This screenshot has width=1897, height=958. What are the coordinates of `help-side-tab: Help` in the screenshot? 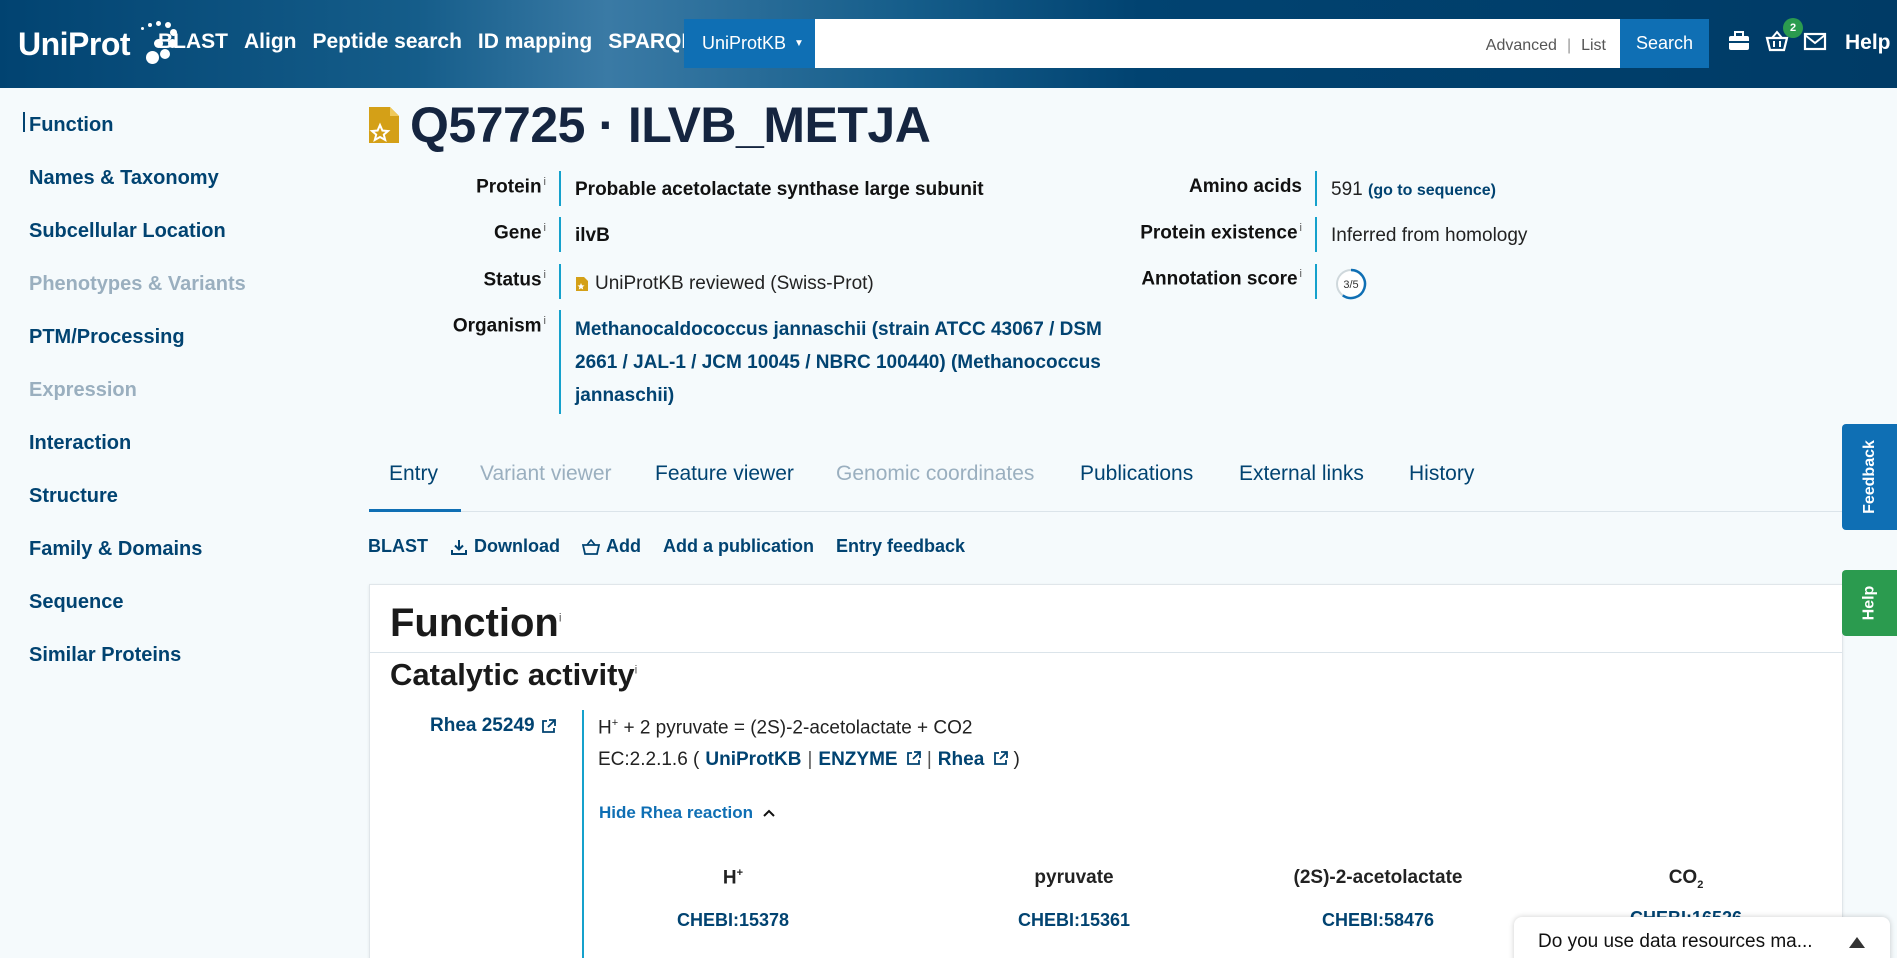 It's located at (1869, 603).